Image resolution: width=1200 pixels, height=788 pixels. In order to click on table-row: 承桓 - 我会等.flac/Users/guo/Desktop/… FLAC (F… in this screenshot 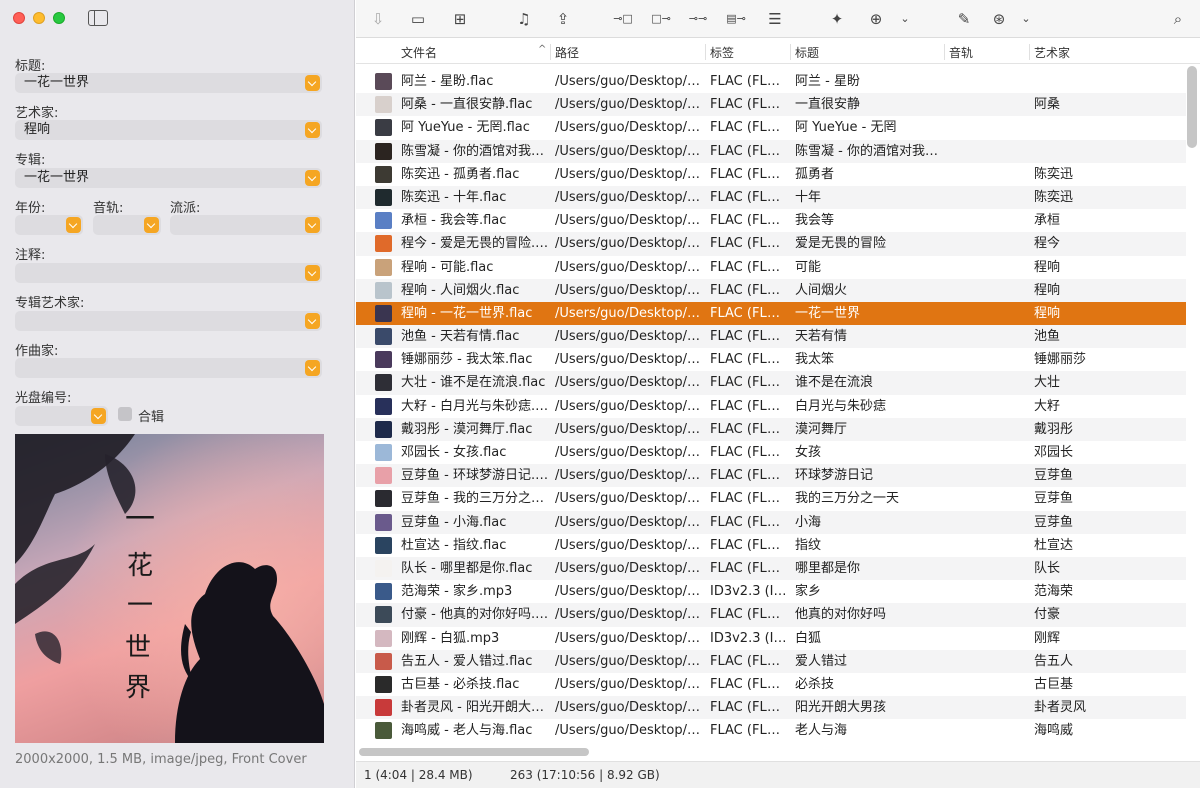, I will do `click(771, 220)`.